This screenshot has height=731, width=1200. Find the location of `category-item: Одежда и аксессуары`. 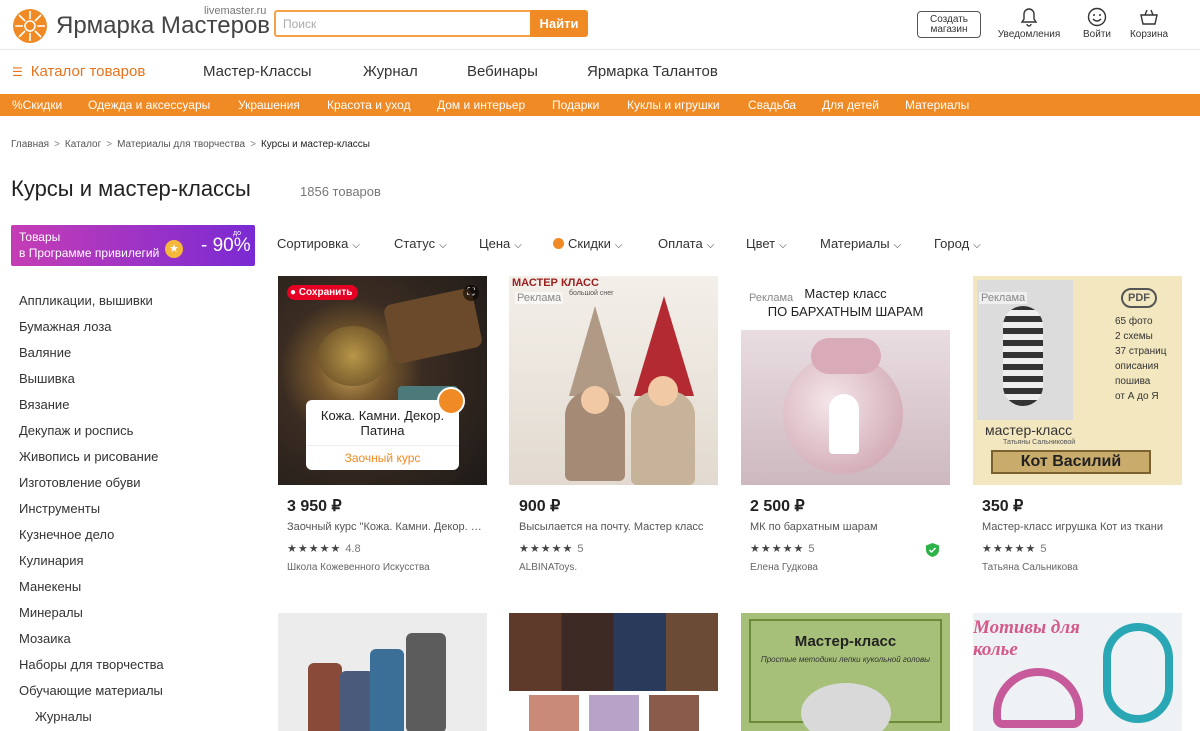

category-item: Одежда и аксессуары is located at coordinates (149, 105).